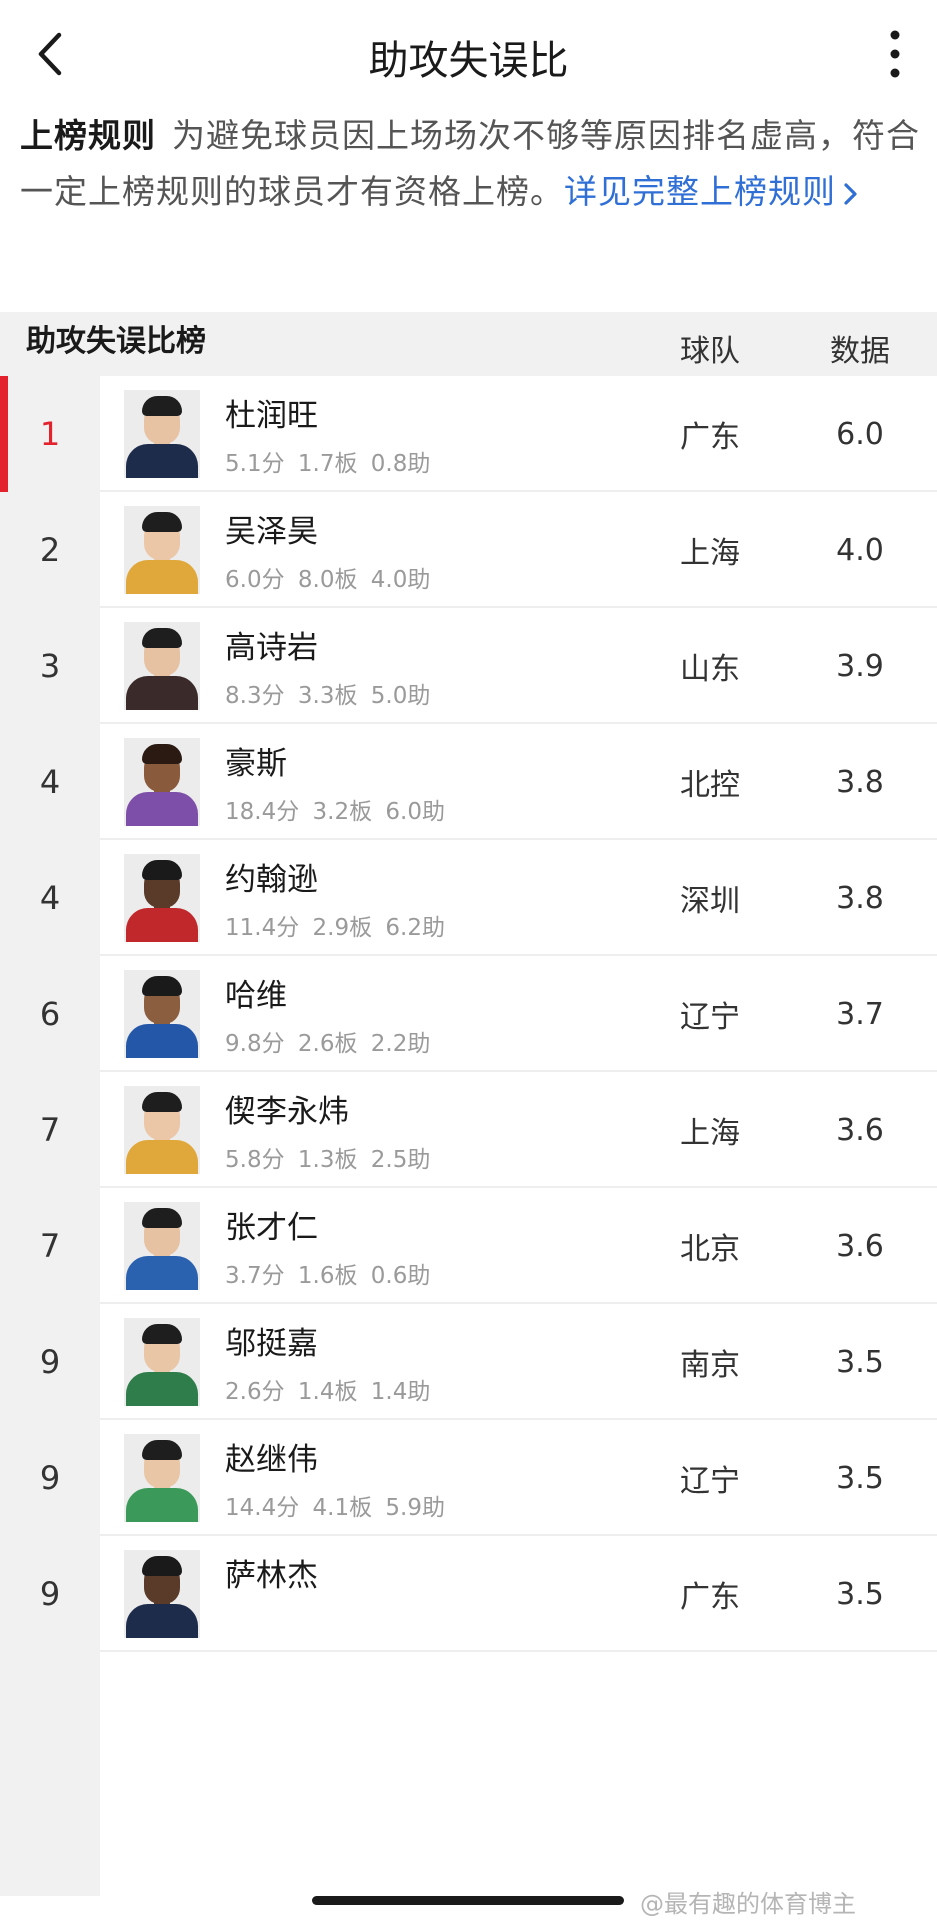  I want to click on player-card: 吴泽昊 6.0分 8.0板 4.0助 上海 4.0, so click(518, 550).